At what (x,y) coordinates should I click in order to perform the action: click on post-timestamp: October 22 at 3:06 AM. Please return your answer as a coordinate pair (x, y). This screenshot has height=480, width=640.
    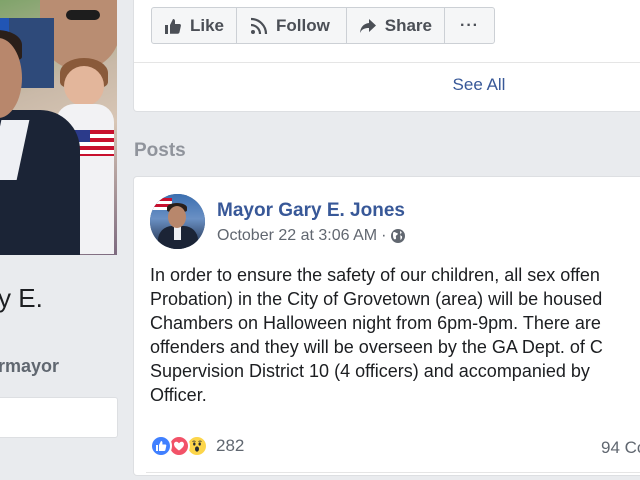
    Looking at the image, I should click on (297, 236).